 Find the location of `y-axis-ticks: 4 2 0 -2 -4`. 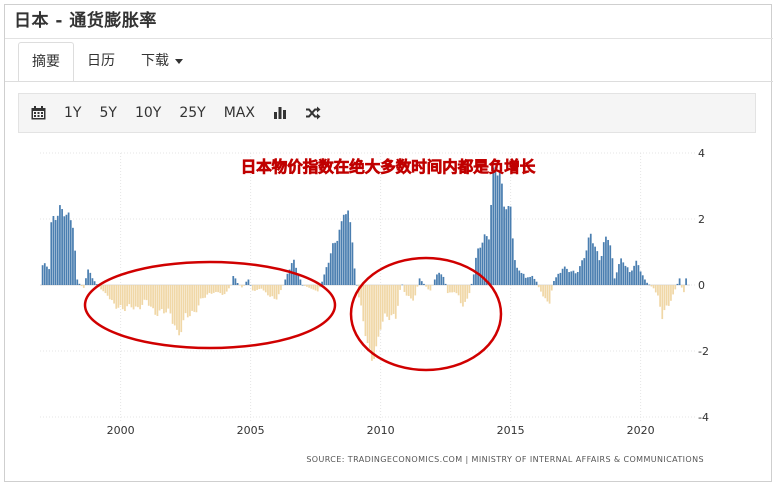

y-axis-ticks: 4 2 0 -2 -4 is located at coordinates (703, 285).